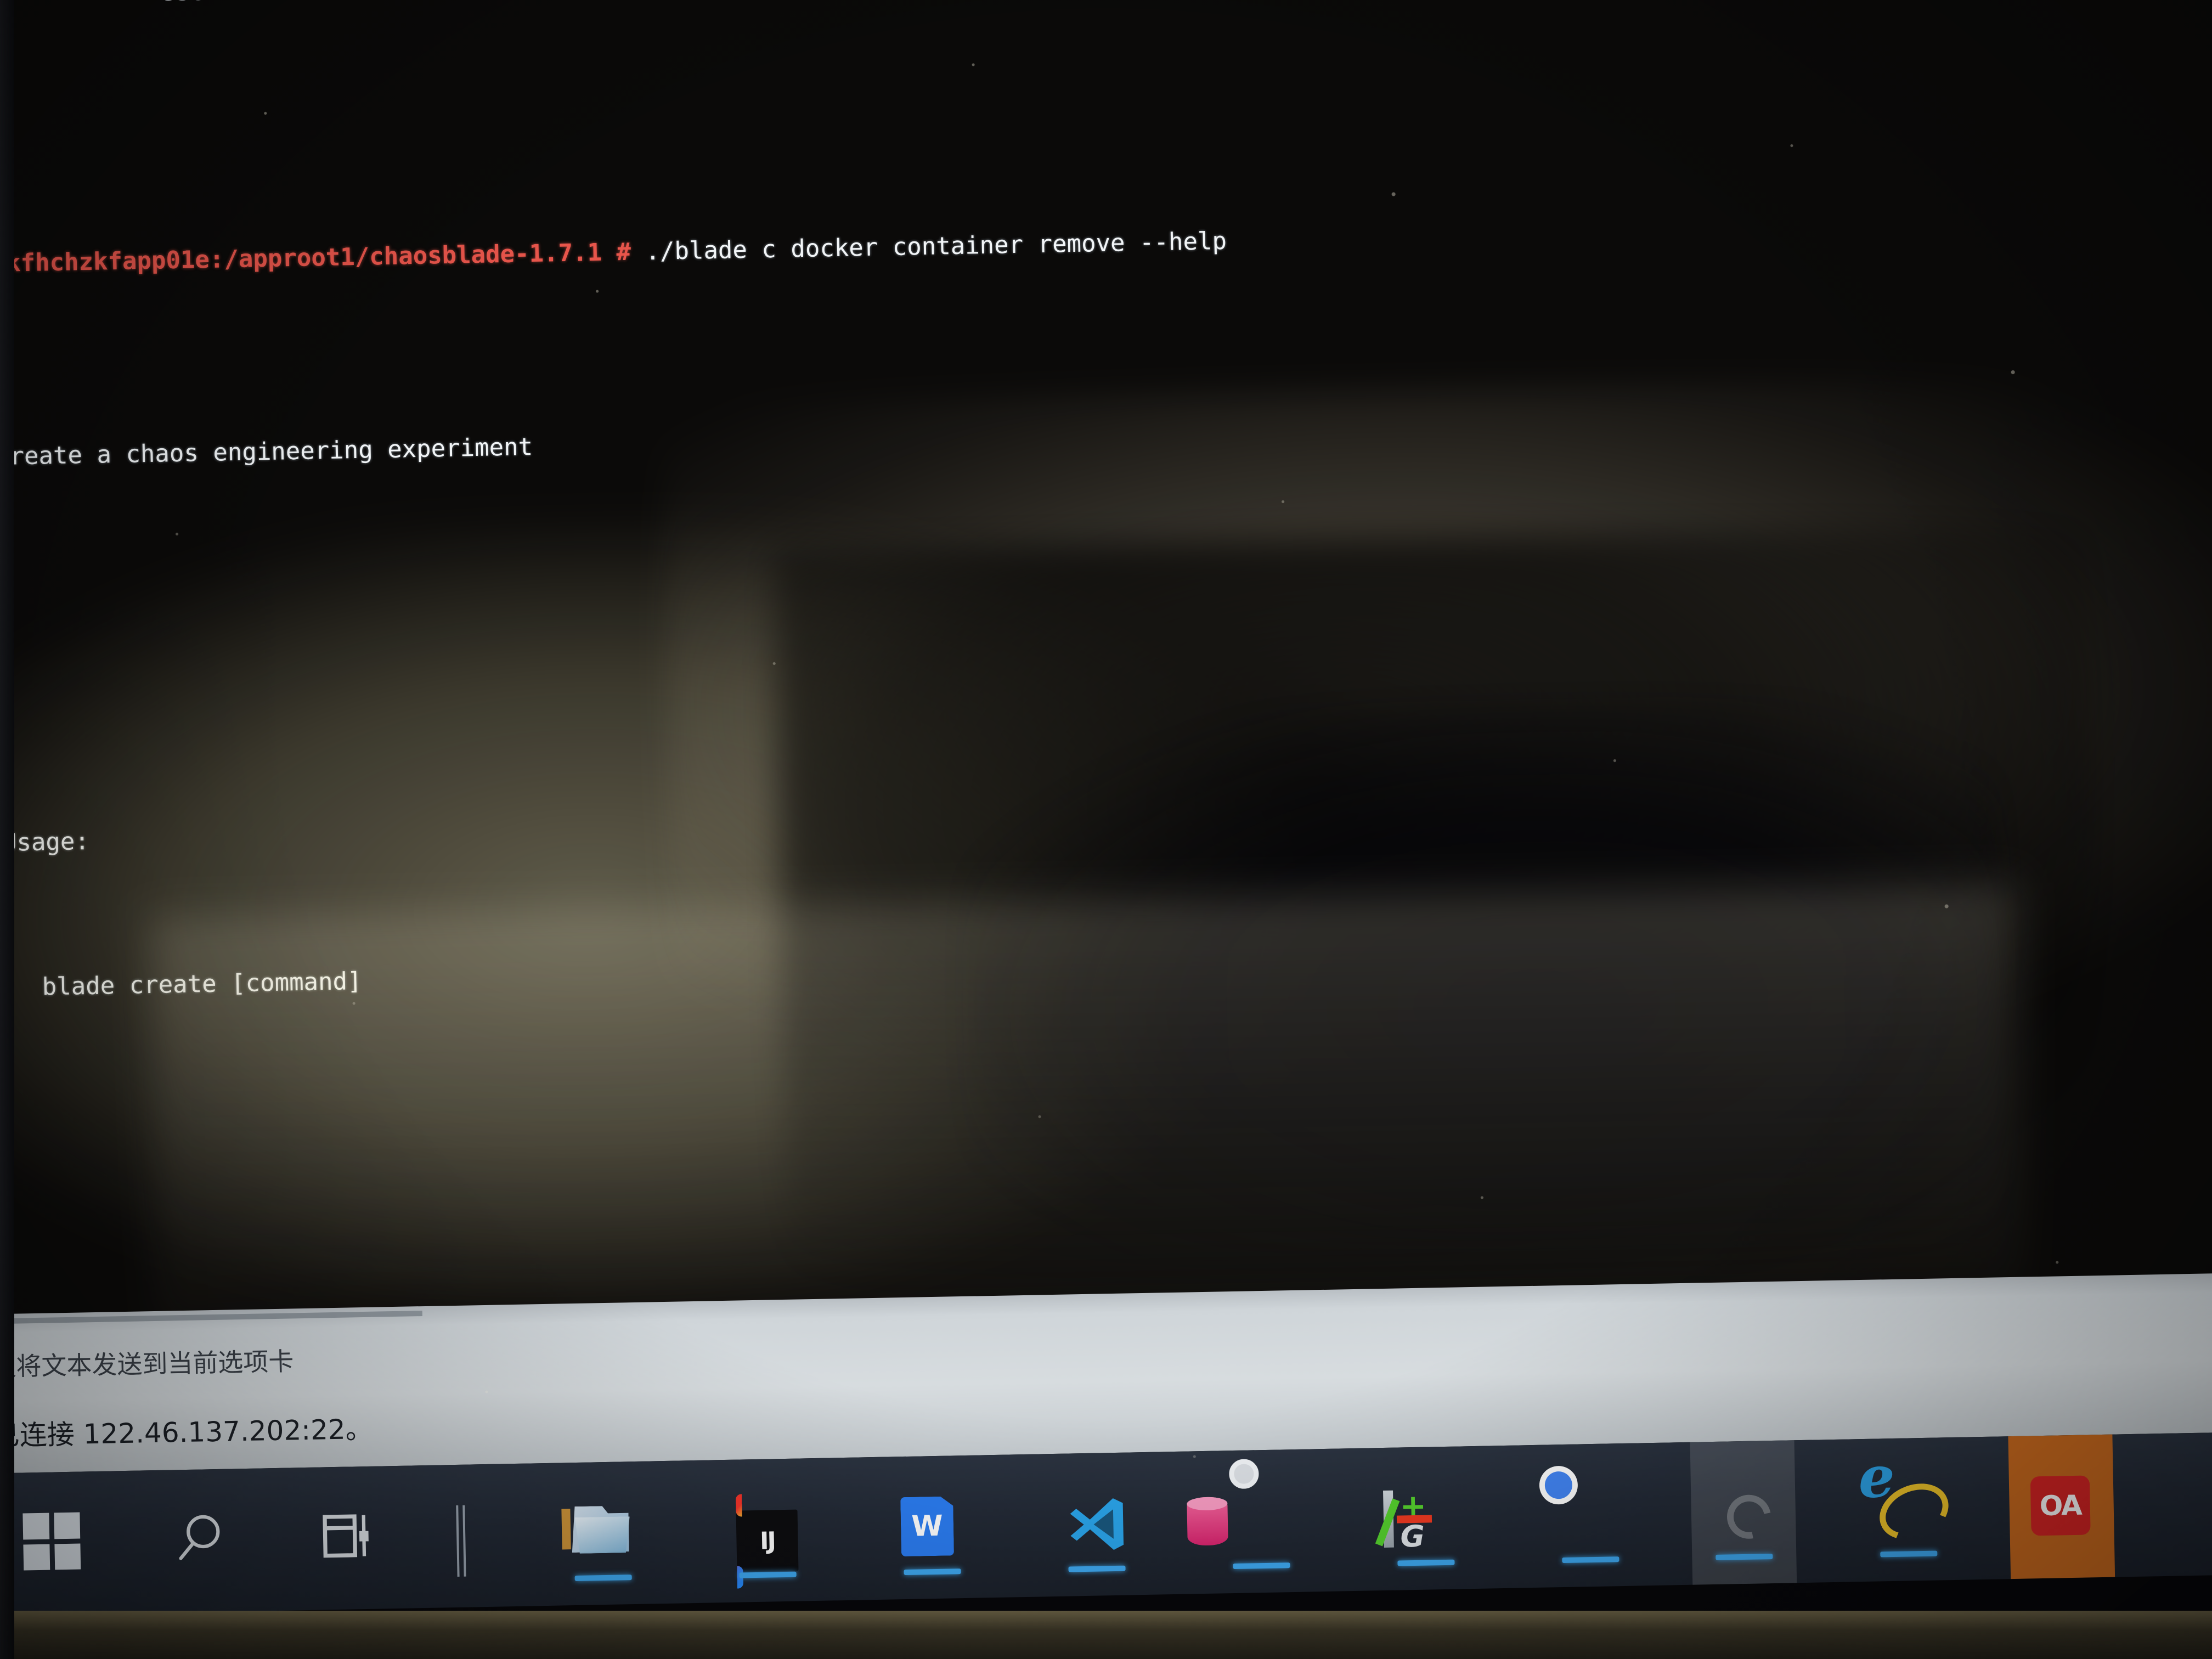  I want to click on windows-start-icon, so click(53, 1544).